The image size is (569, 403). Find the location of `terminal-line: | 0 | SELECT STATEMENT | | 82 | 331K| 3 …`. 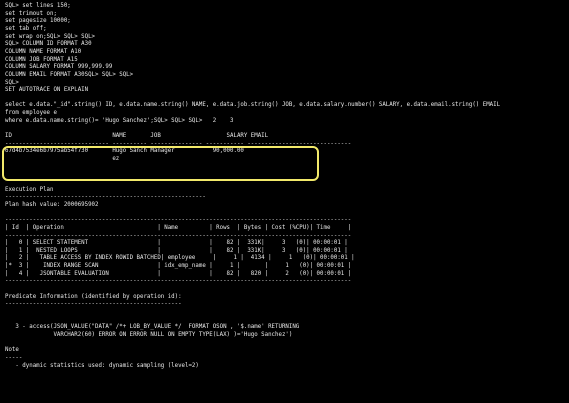

terminal-line: | 0 | SELECT STATEMENT | | 82 | 331K| 3 … is located at coordinates (176, 243).